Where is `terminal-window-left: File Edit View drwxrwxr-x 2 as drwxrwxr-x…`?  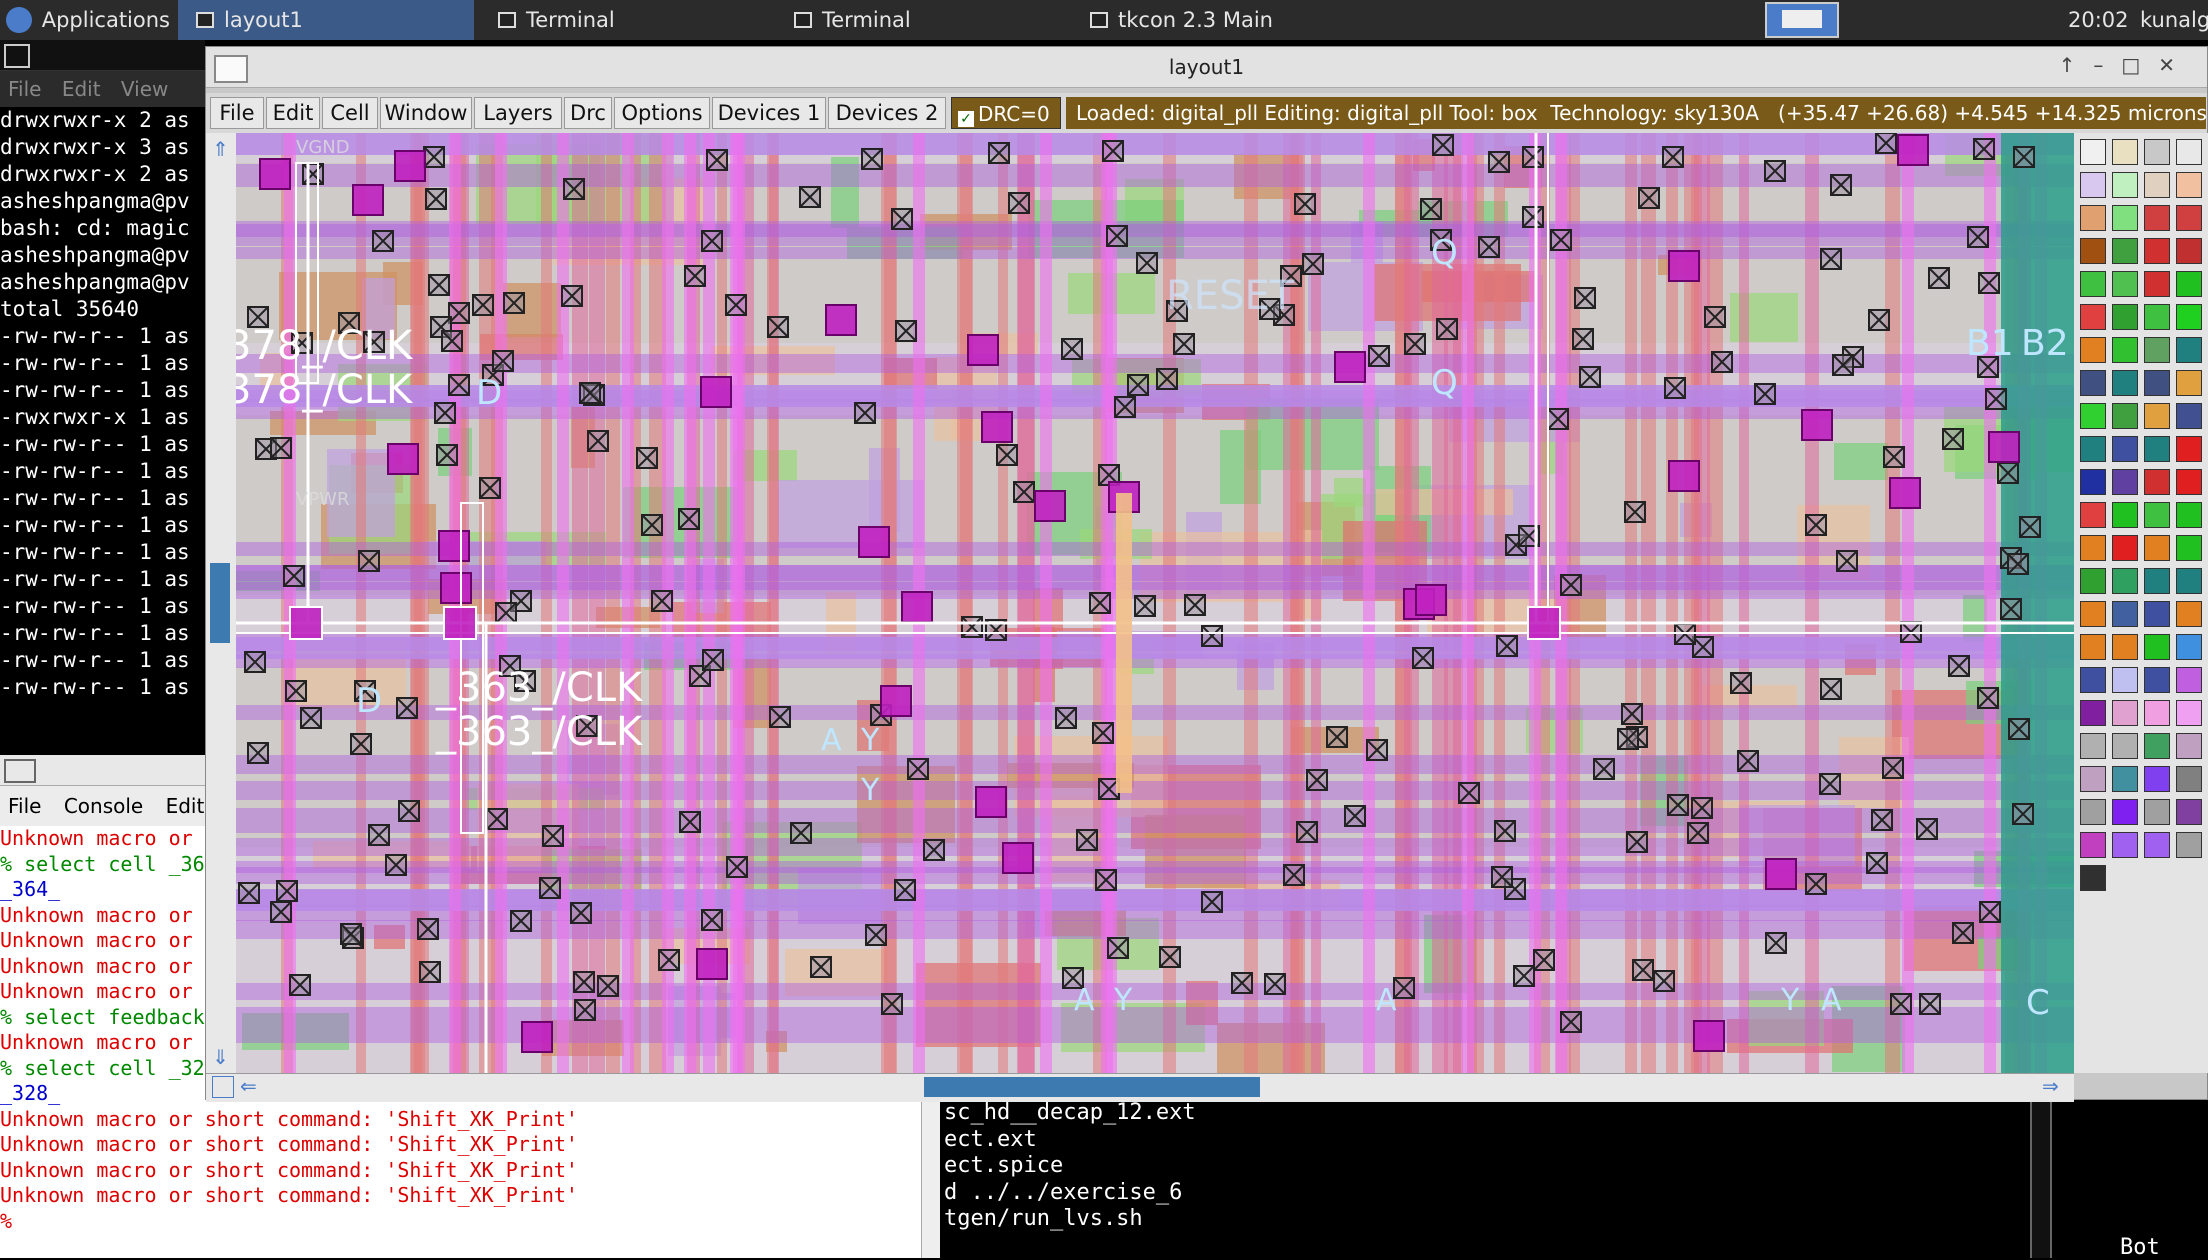 terminal-window-left: File Edit View drwxrwxr-x 2 as drwxrwxr-x… is located at coordinates (102, 400).